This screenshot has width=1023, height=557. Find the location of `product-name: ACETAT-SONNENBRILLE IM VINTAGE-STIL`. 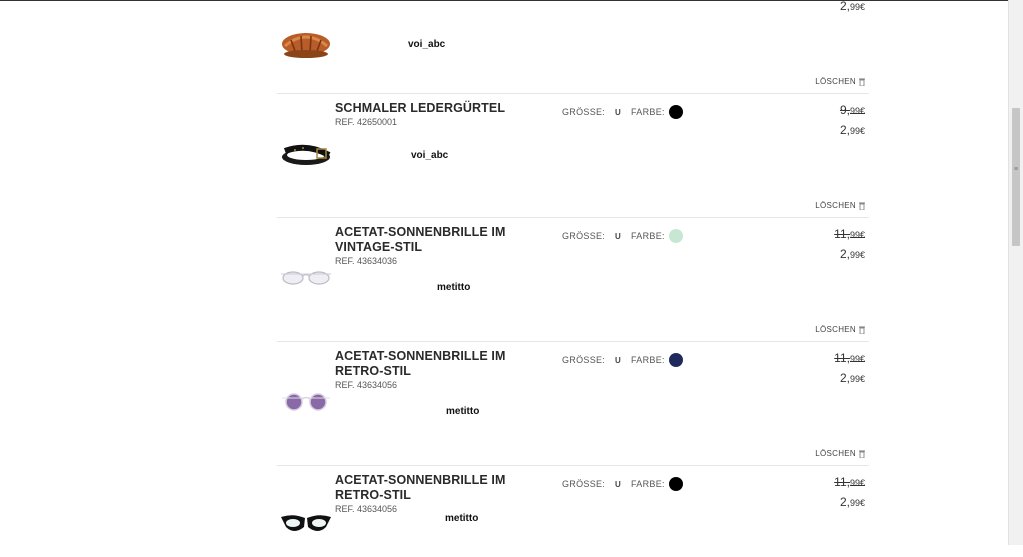

product-name: ACETAT-SONNENBRILLE IM VINTAGE-STIL is located at coordinates (425, 240).